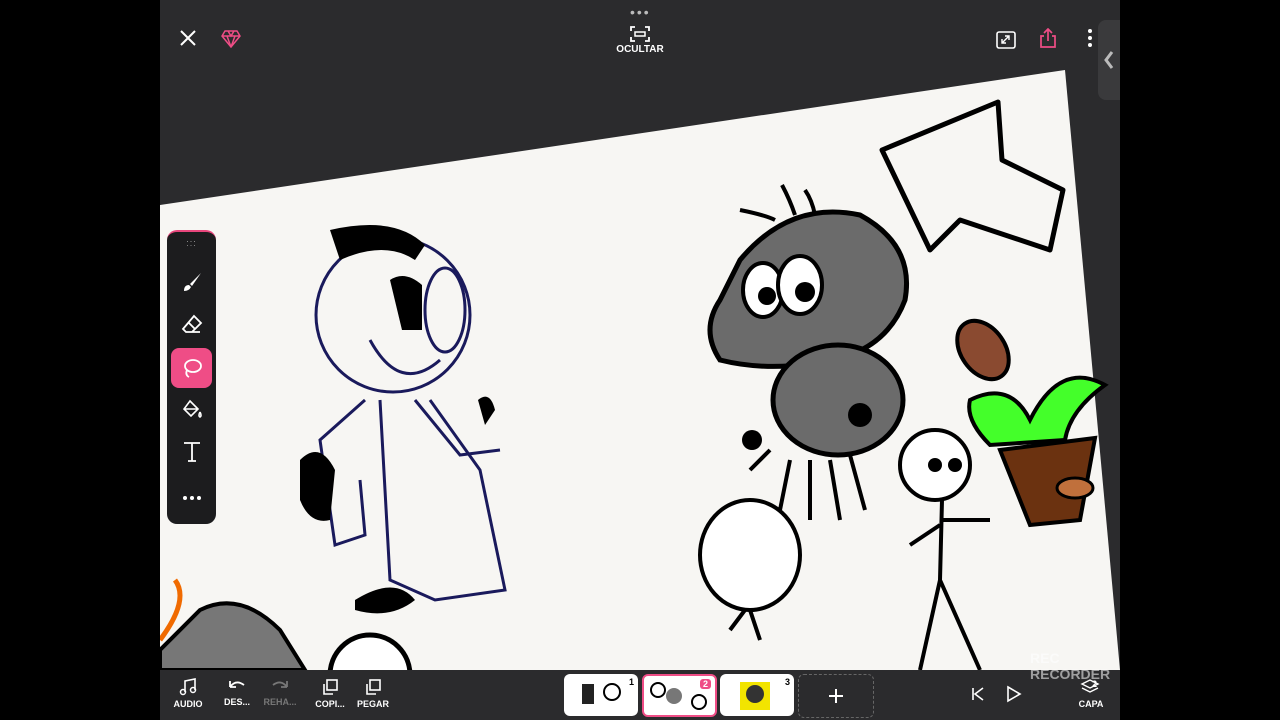  I want to click on fullscreen-icon, so click(1006, 40).